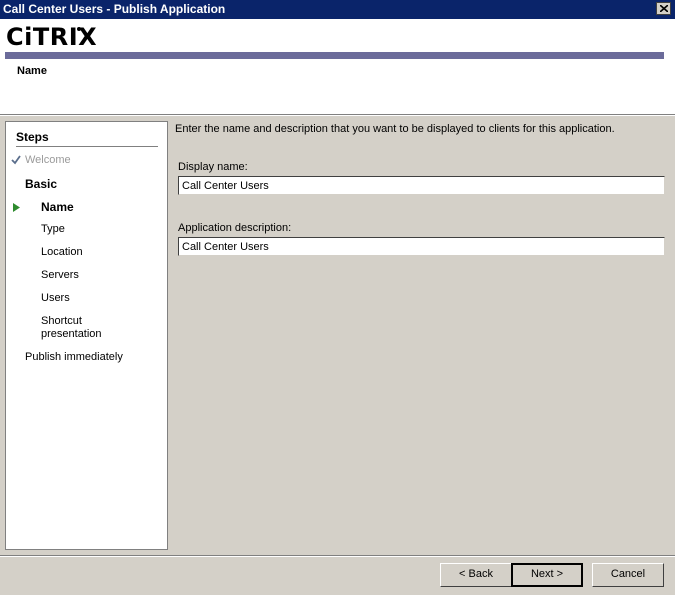  I want to click on step-name: Name, so click(57, 207).